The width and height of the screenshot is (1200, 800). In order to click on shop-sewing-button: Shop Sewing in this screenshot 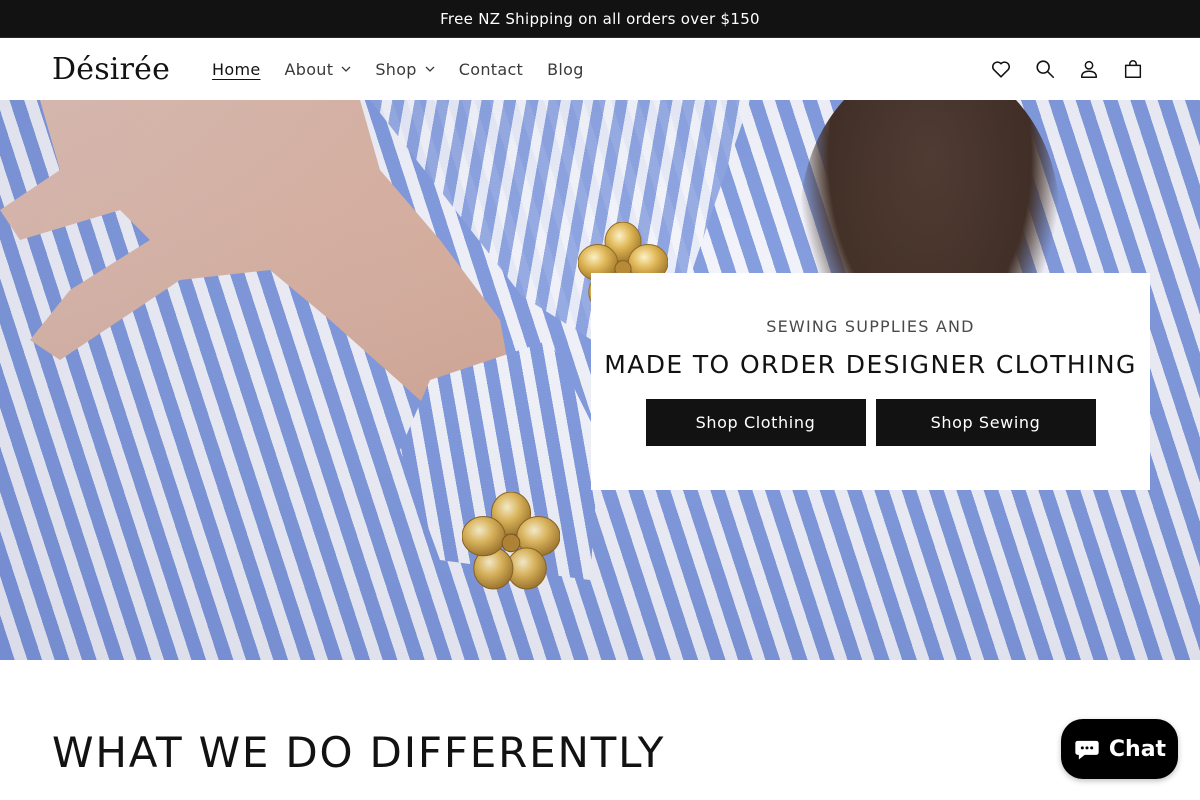, I will do `click(985, 422)`.